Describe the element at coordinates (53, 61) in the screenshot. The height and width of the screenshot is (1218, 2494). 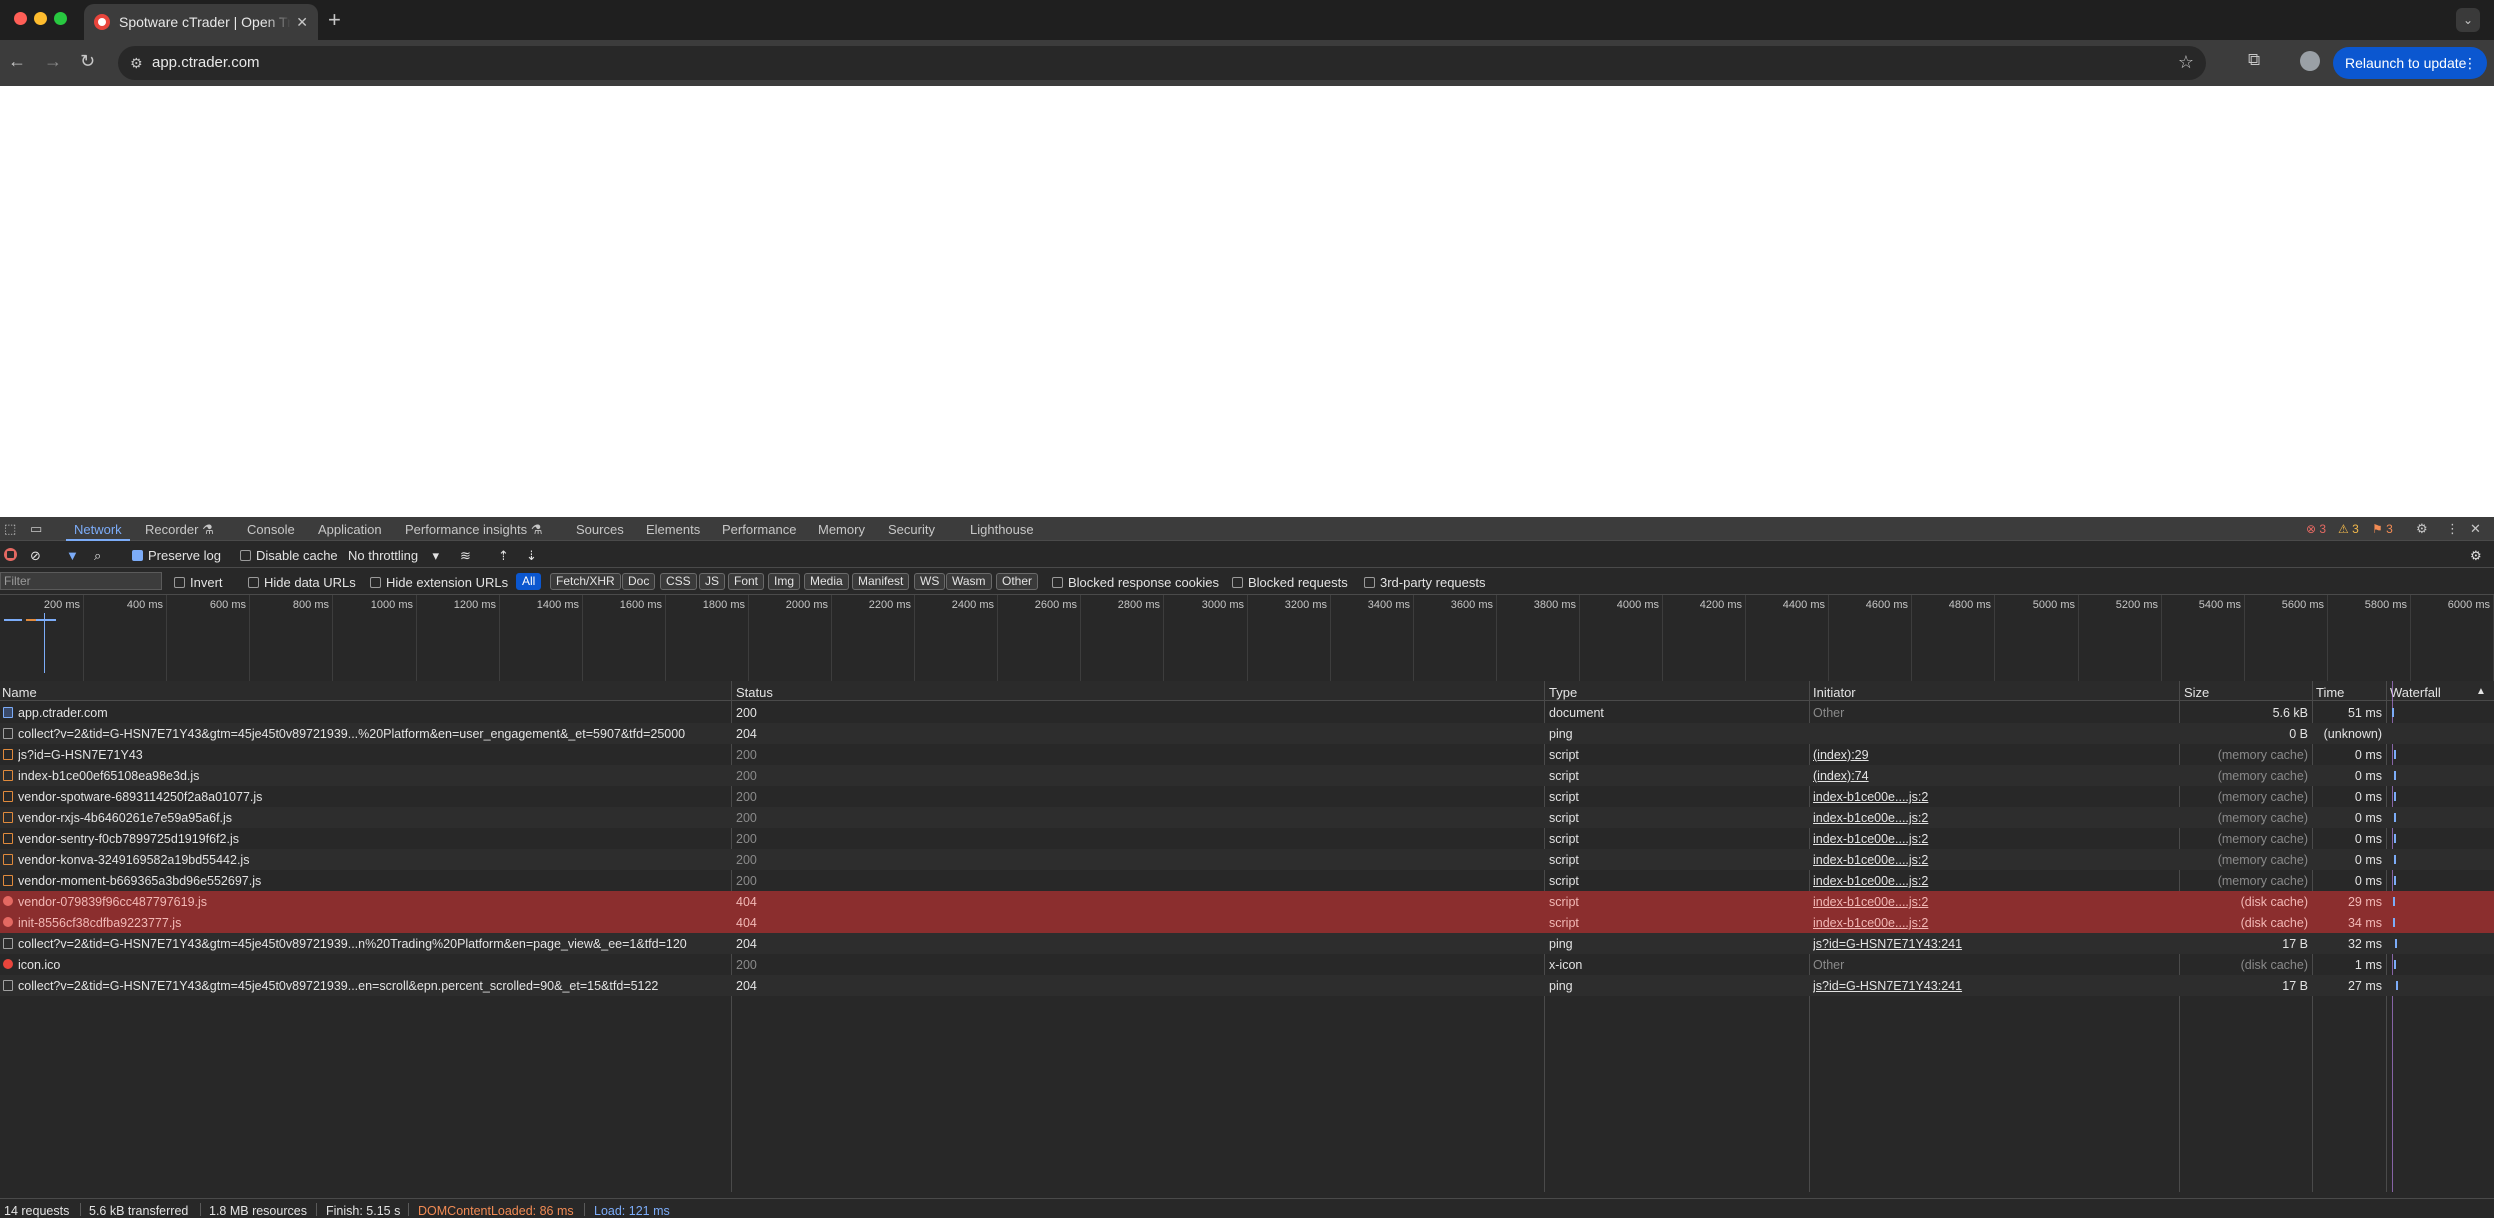
I see `forward-arrow-icon: →` at that location.